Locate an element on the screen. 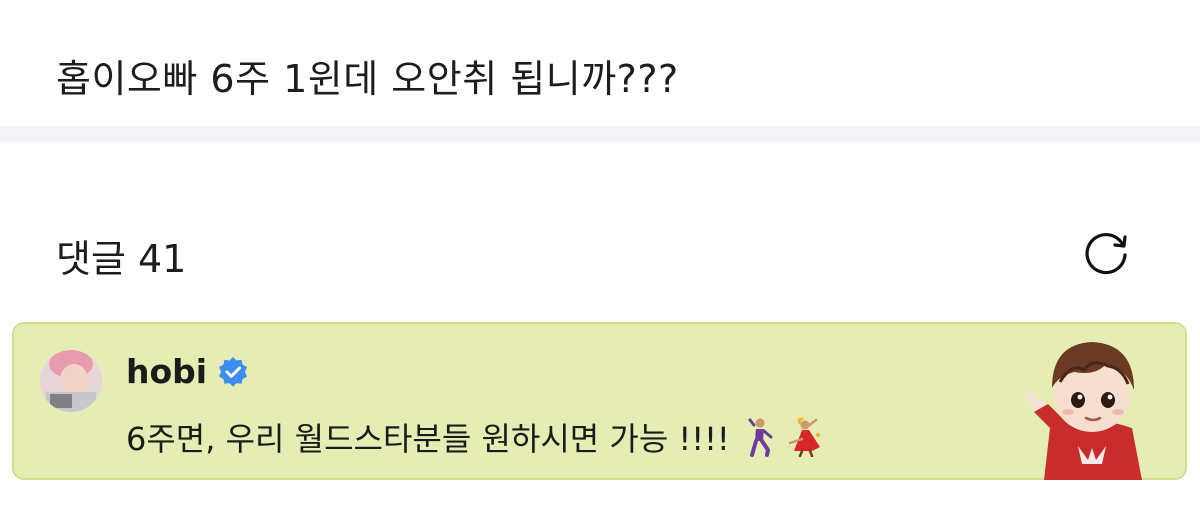  author-row: hobi is located at coordinates (187, 371).